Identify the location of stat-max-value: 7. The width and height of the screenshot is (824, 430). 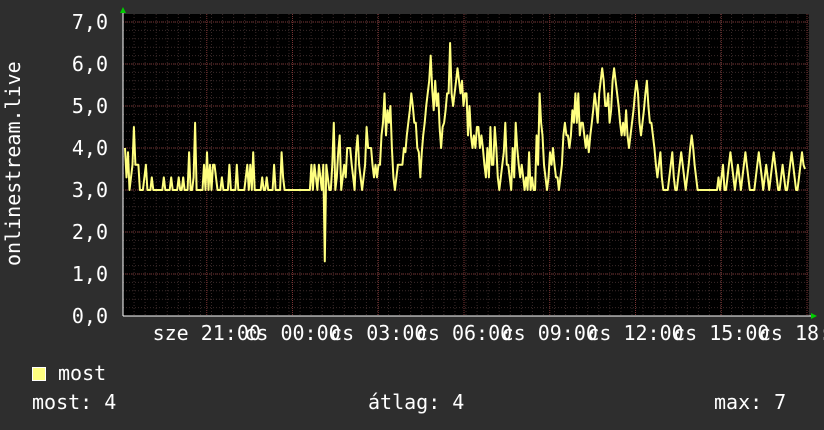
(780, 402).